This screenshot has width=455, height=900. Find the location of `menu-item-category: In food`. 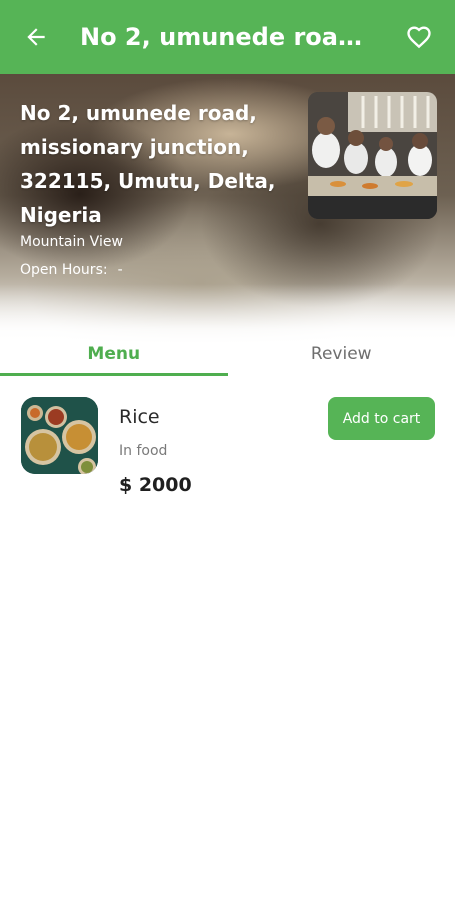

menu-item-category: In food is located at coordinates (143, 451).